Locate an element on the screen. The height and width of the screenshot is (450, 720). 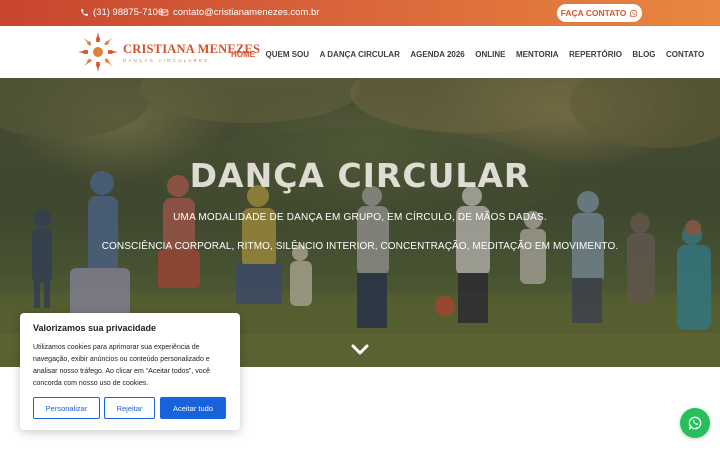
email-address: contato@cristianamenezes.com.br is located at coordinates (246, 12).